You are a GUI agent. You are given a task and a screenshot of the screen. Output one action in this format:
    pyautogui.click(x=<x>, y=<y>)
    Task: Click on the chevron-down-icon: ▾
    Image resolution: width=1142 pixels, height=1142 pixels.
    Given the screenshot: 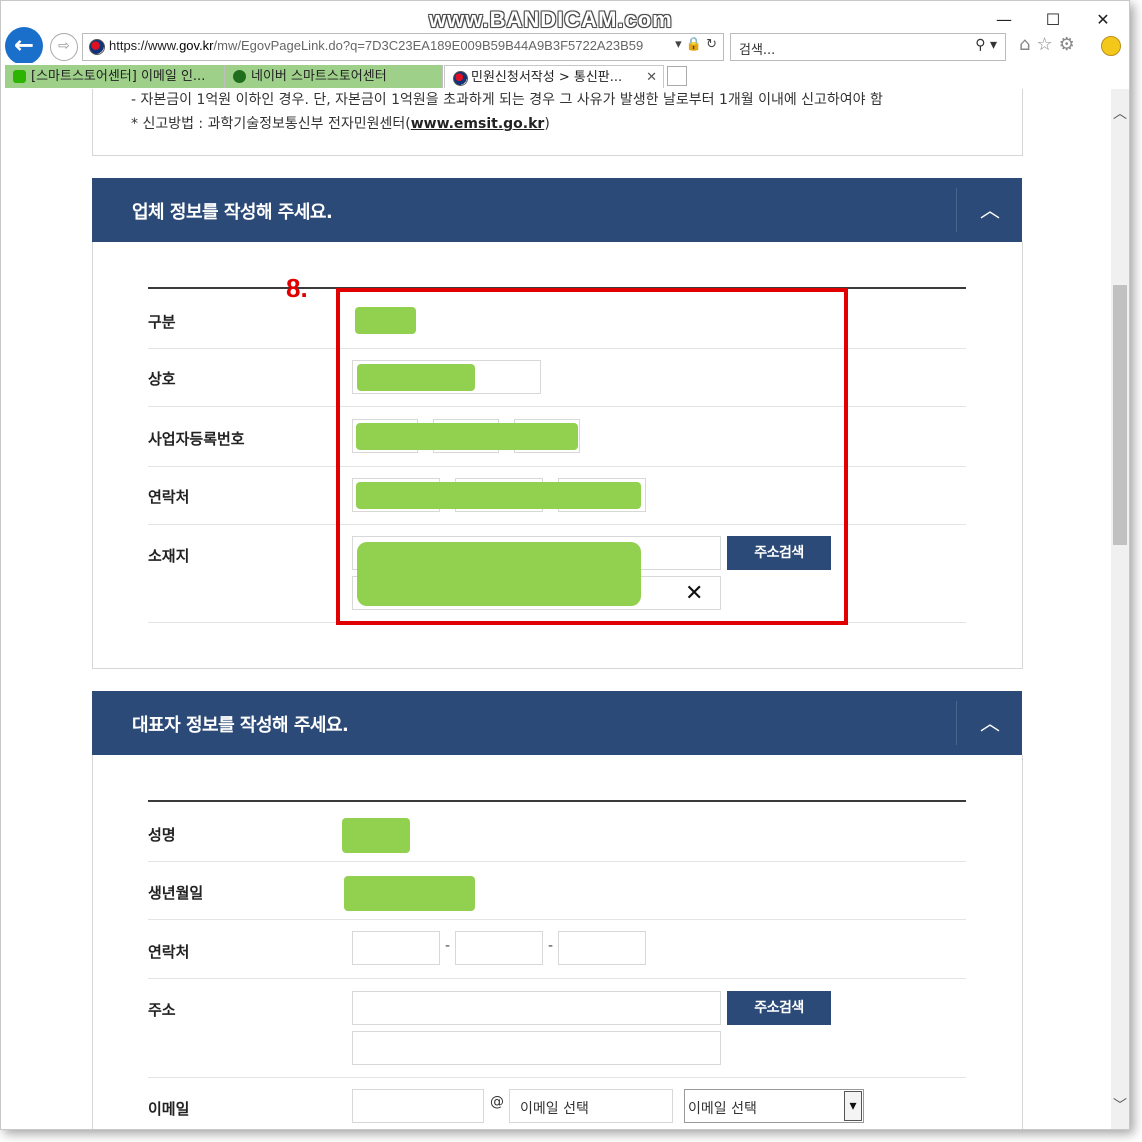 What is the action you would take?
    pyautogui.click(x=853, y=1106)
    